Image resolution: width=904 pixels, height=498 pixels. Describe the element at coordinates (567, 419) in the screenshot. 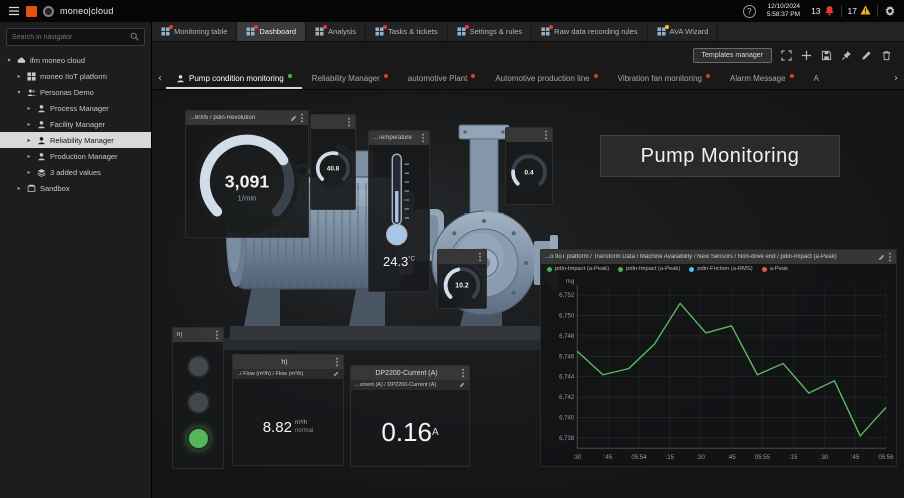

I see `svg-text: 6,740` at that location.